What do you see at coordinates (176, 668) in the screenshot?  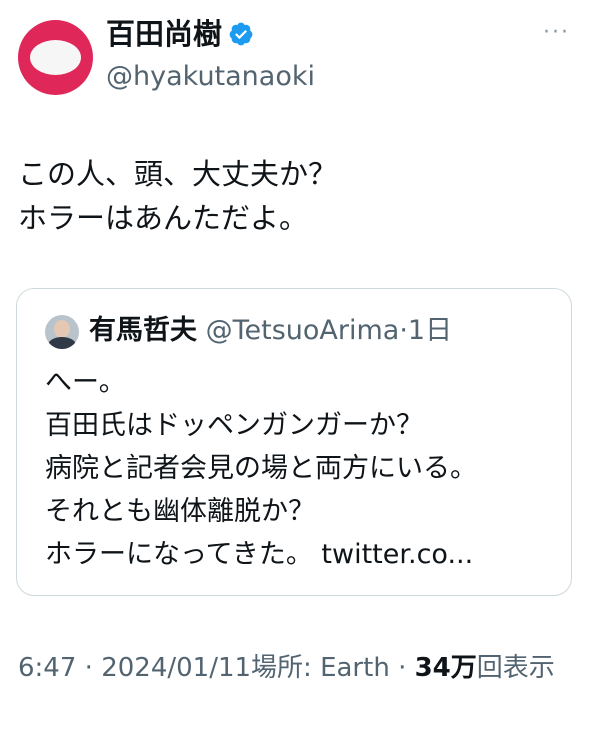 I see `post-date: 2024/01/11` at bounding box center [176, 668].